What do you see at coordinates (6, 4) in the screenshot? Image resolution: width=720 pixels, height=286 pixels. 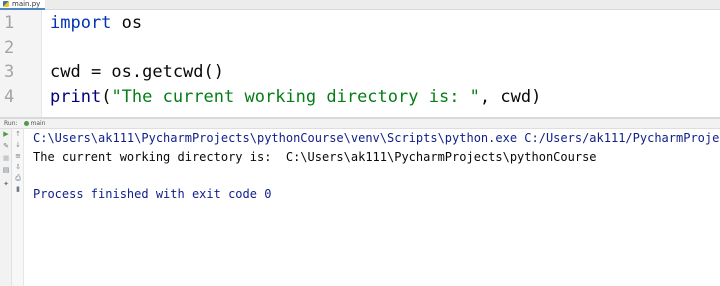 I see `python-file-icon` at bounding box center [6, 4].